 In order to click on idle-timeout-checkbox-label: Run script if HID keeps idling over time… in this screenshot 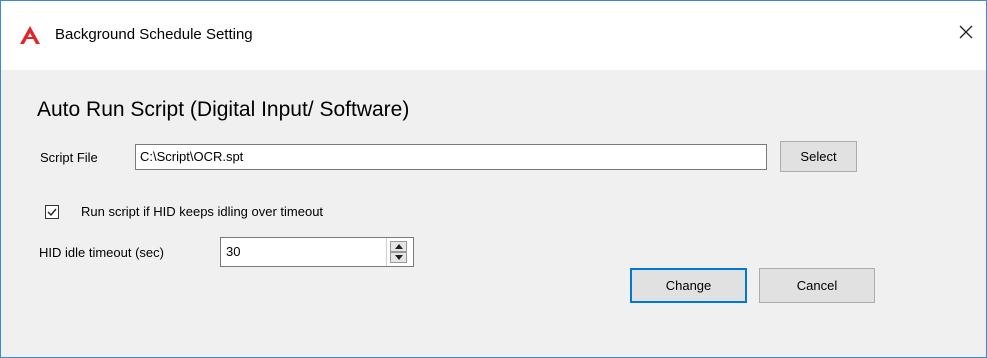, I will do `click(202, 212)`.